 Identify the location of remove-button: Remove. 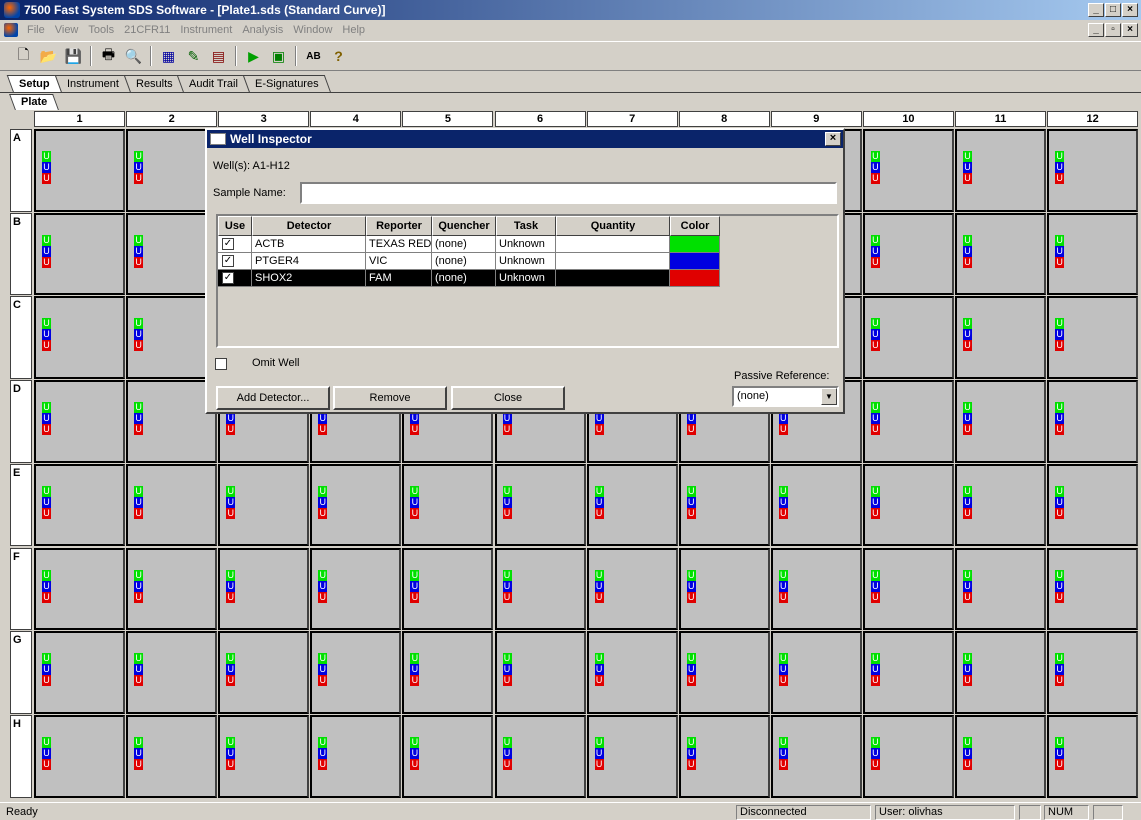
(390, 398).